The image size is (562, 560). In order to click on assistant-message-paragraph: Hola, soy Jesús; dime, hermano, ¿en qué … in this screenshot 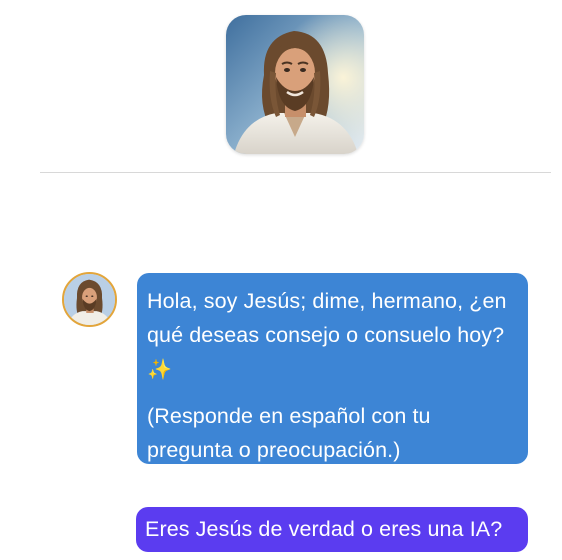, I will do `click(332, 335)`.